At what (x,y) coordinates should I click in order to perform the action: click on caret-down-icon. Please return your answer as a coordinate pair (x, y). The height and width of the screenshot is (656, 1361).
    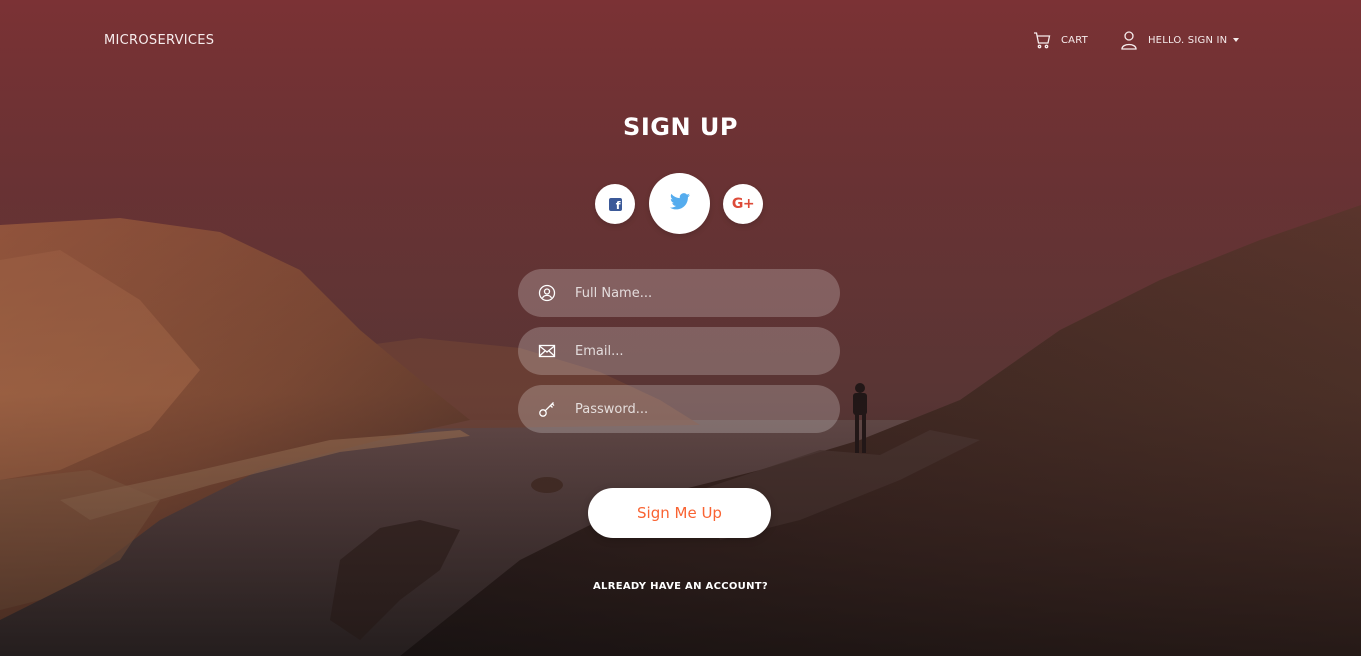
    Looking at the image, I should click on (1236, 40).